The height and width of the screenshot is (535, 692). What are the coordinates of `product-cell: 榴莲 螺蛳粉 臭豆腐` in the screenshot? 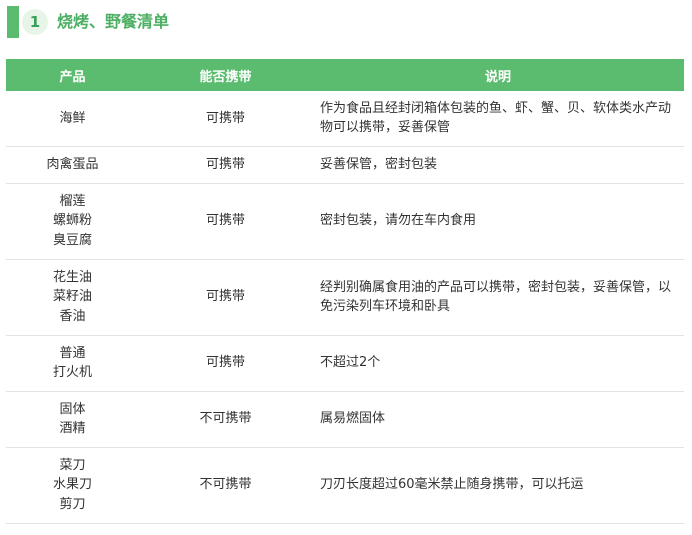 It's located at (72, 221).